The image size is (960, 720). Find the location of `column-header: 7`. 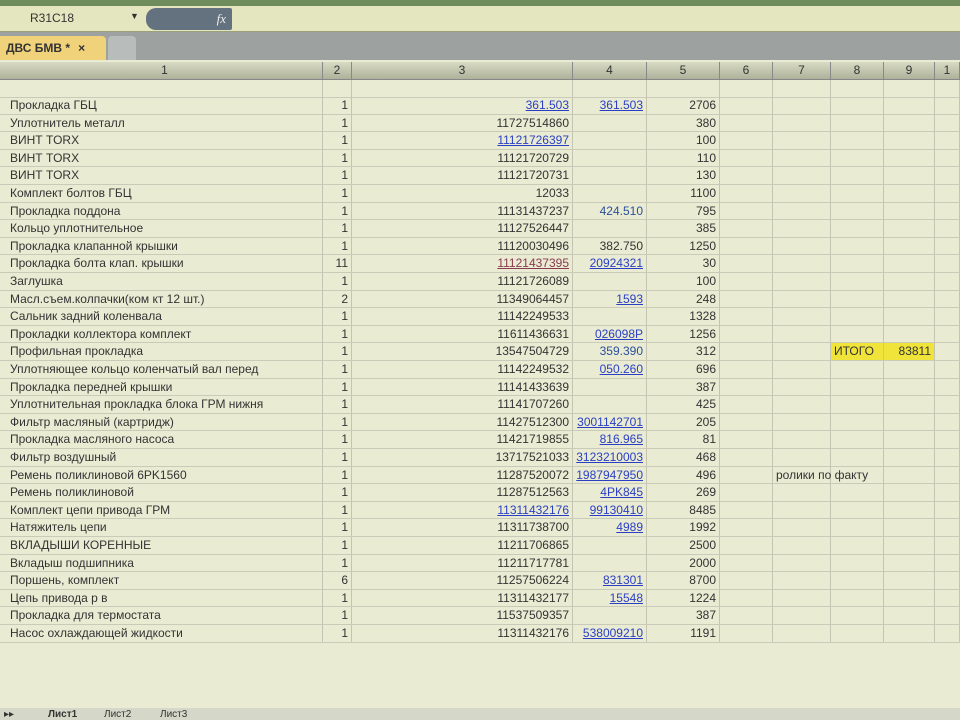

column-header: 7 is located at coordinates (802, 70).